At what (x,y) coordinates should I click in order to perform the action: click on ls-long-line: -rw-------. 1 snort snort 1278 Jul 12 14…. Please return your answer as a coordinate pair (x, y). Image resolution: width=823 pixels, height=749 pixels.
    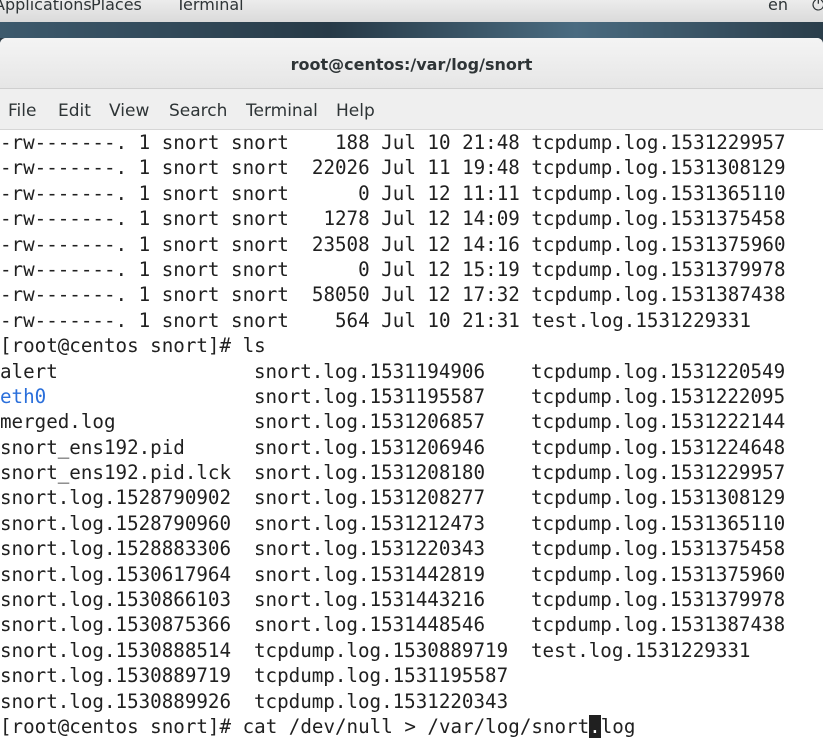
    Looking at the image, I should click on (393, 219).